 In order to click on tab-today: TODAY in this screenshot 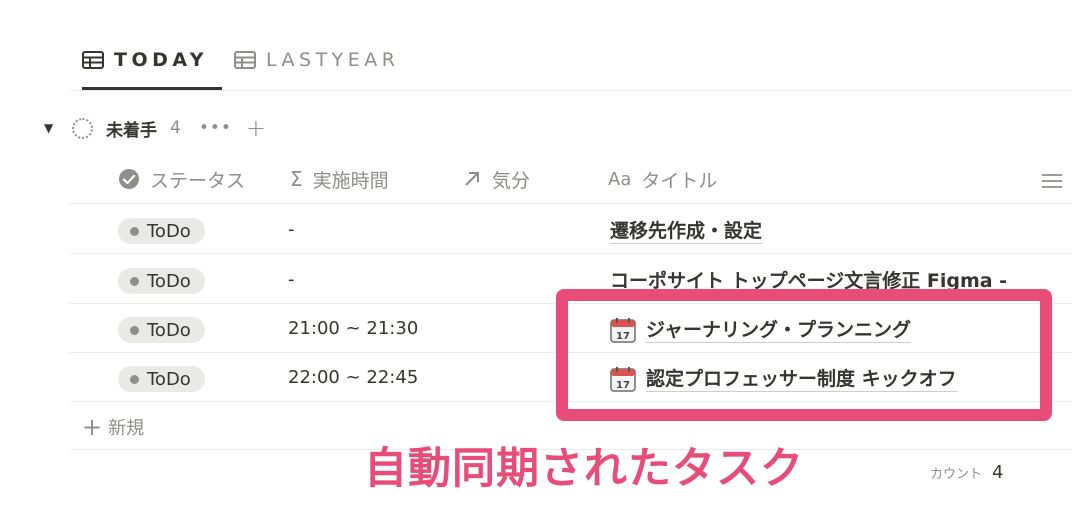, I will do `click(145, 60)`.